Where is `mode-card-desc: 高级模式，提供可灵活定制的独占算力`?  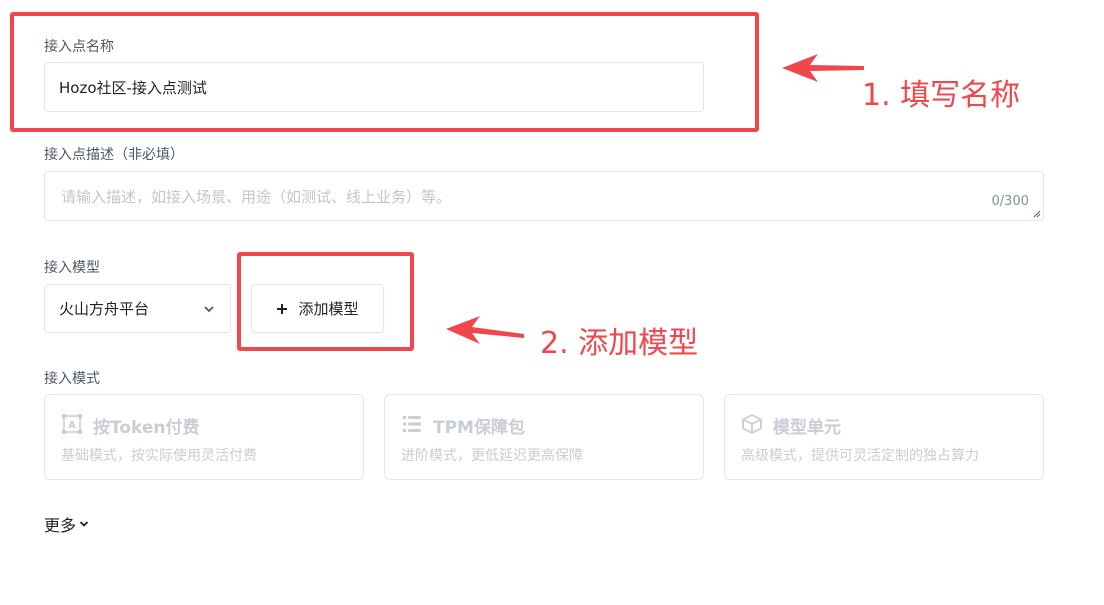 mode-card-desc: 高级模式，提供可灵活定制的独占算力 is located at coordinates (860, 456).